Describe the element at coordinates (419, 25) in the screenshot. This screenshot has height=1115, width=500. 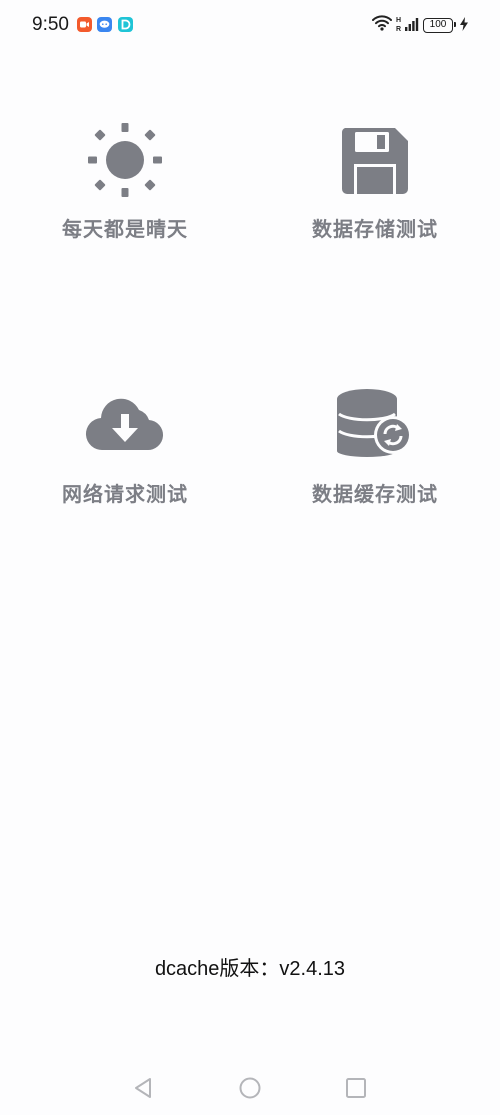
I see `status-right-cluster: H R 100` at that location.